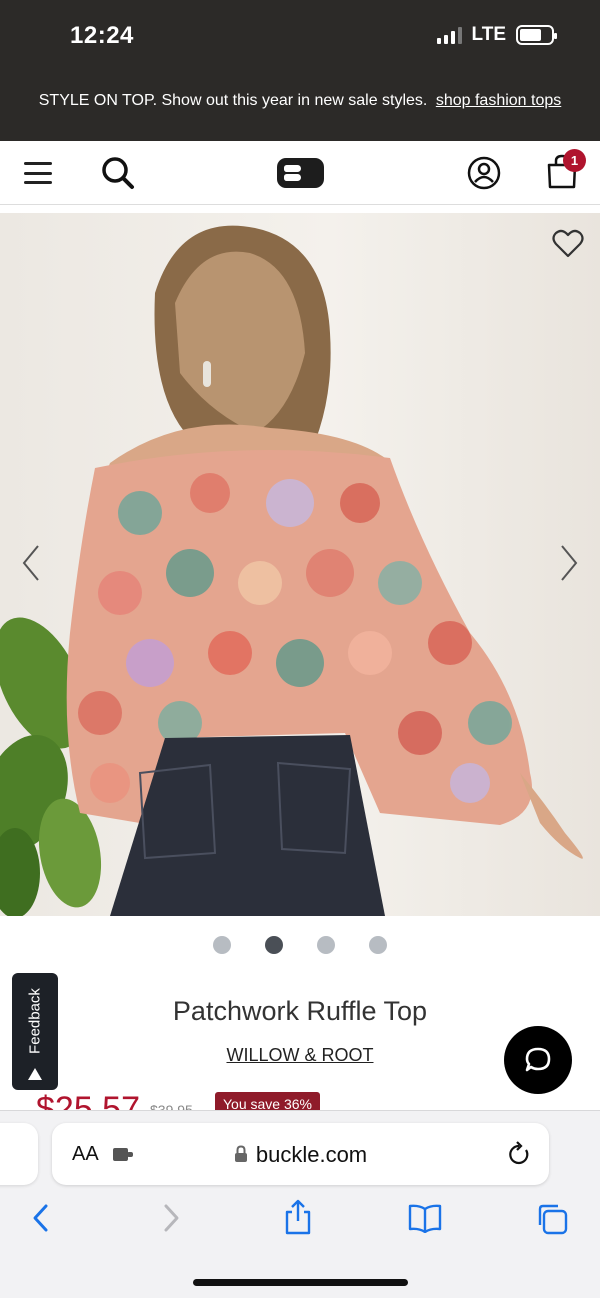  Describe the element at coordinates (519, 1154) in the screenshot. I see `reload-icon` at that location.